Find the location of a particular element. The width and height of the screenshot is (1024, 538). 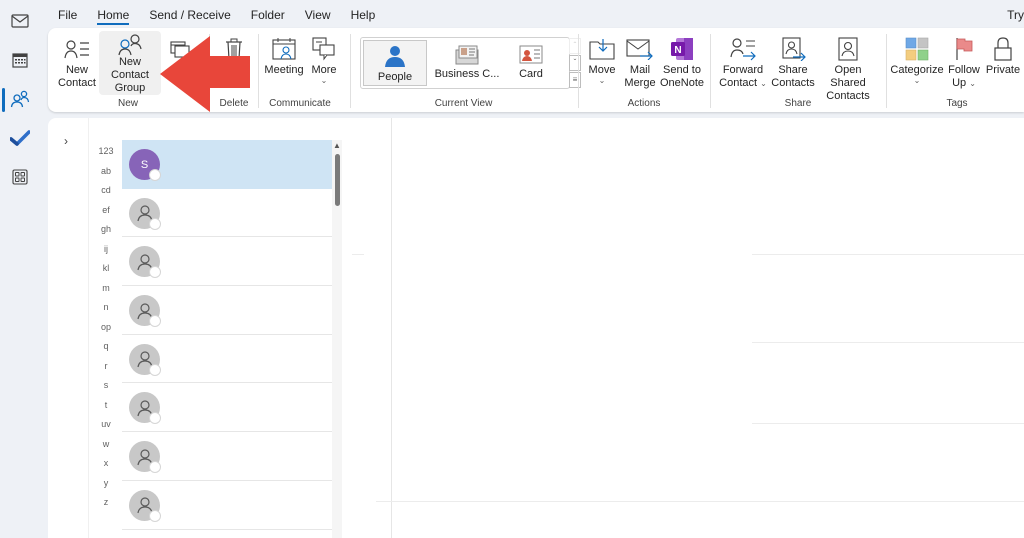

send-to-onenote-label-1: Send to is located at coordinates (682, 70).